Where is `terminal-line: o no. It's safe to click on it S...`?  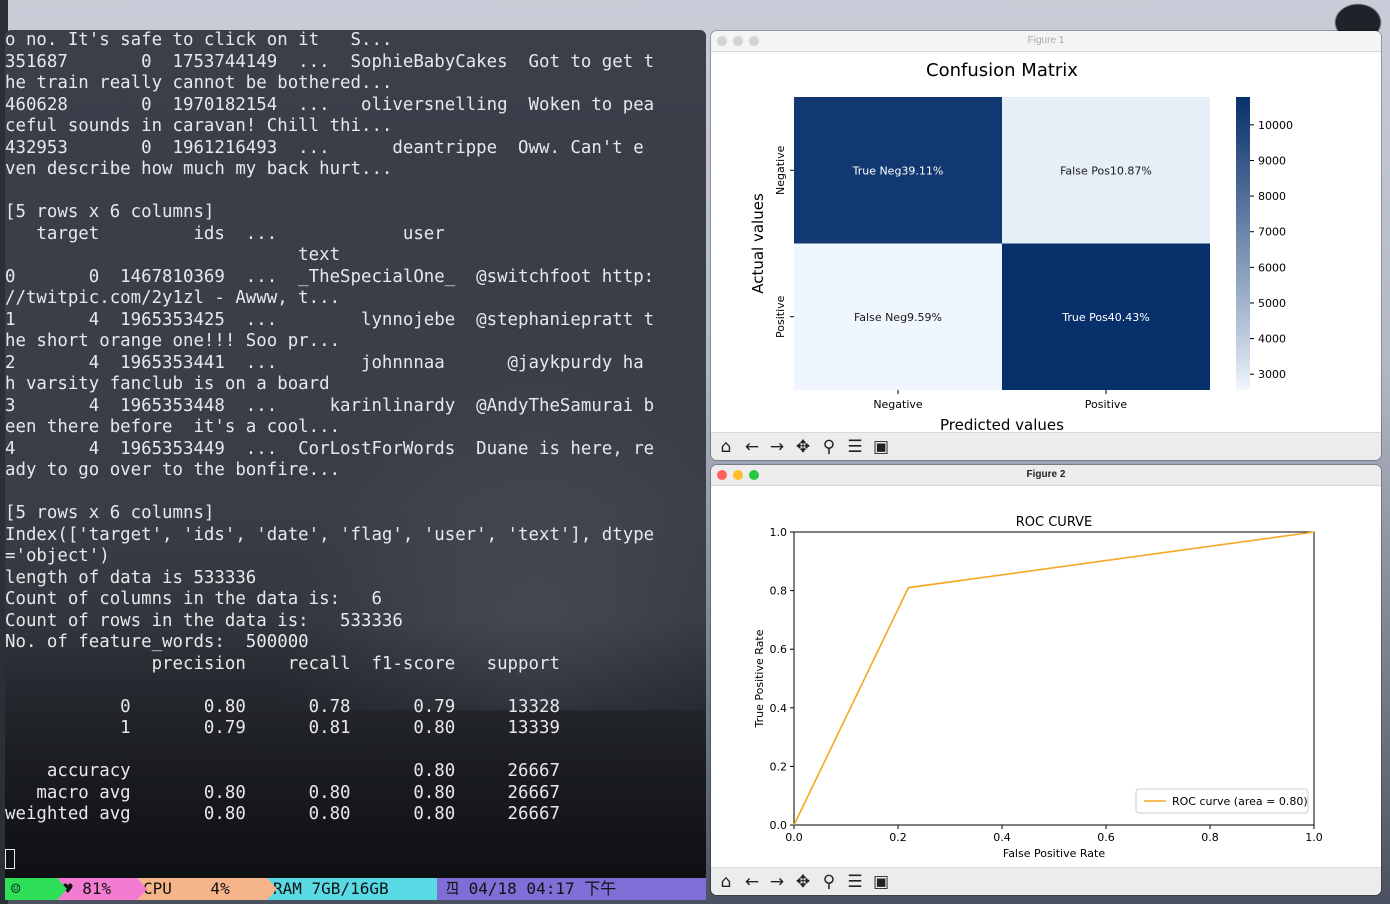 terminal-line: o no. It's safe to click on it S... is located at coordinates (199, 40).